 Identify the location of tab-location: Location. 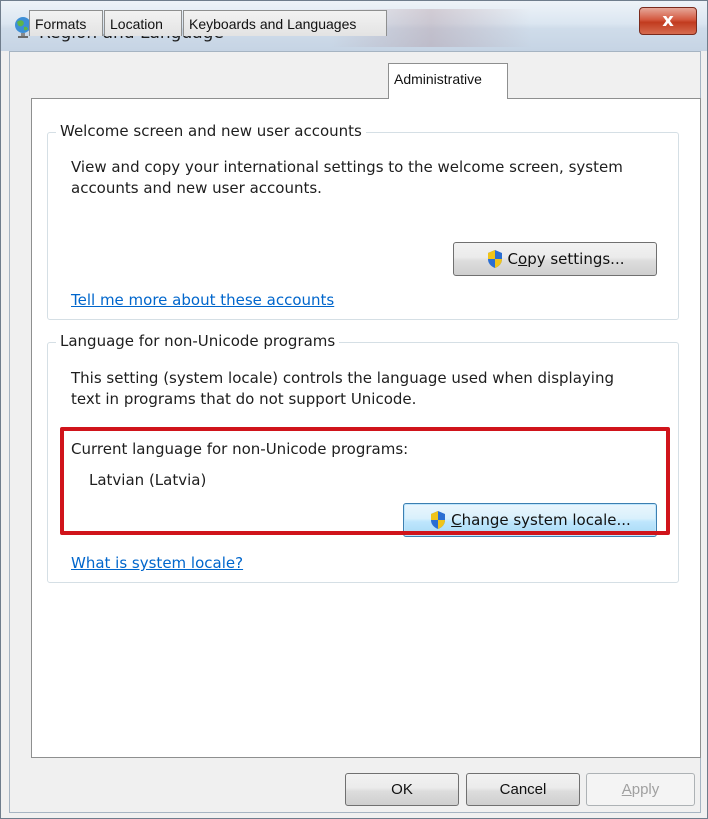
(143, 23).